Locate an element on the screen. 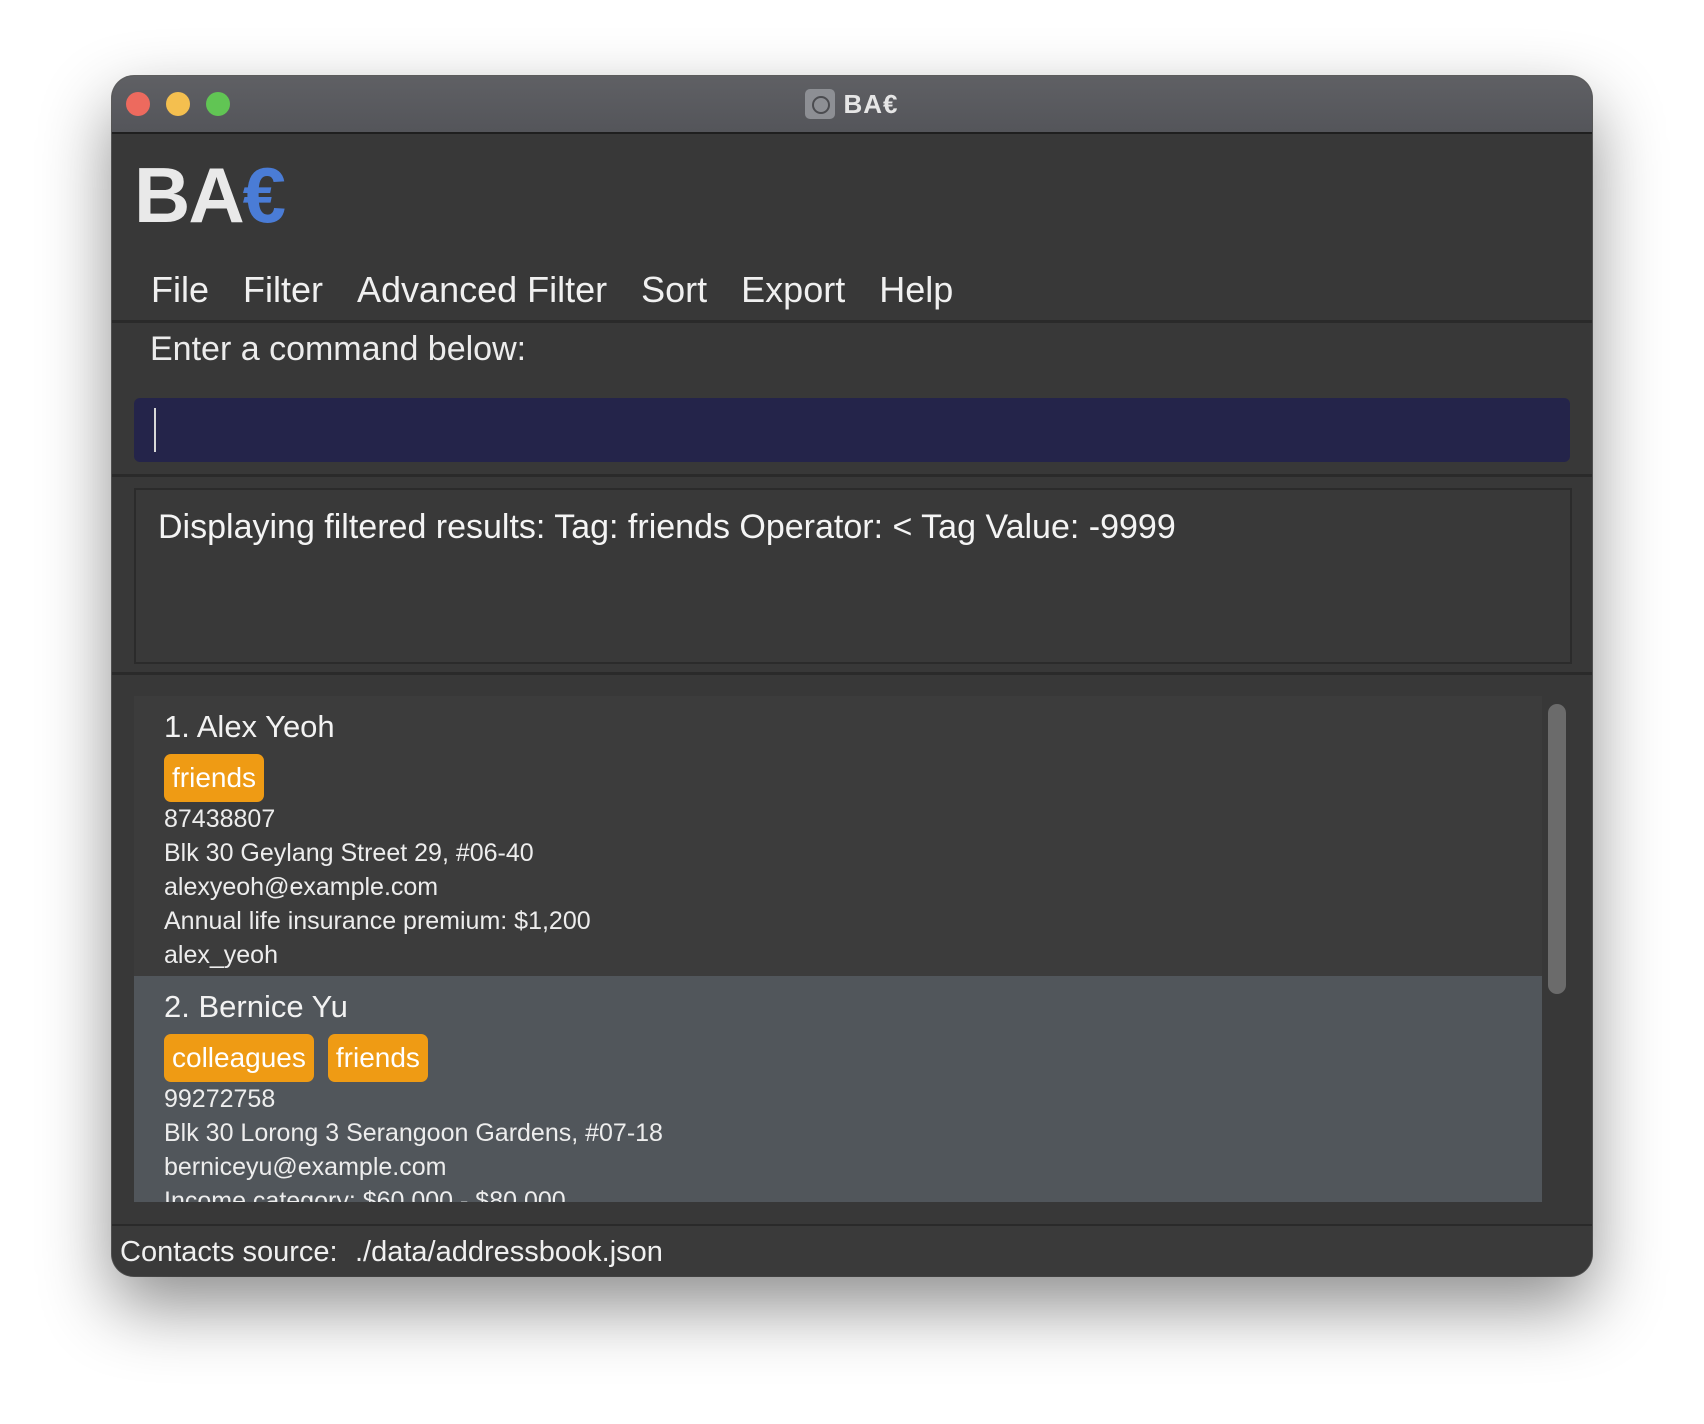 The width and height of the screenshot is (1704, 1424). person-address: Blk 30 Geylang Street 29, #06-40 is located at coordinates (349, 853).